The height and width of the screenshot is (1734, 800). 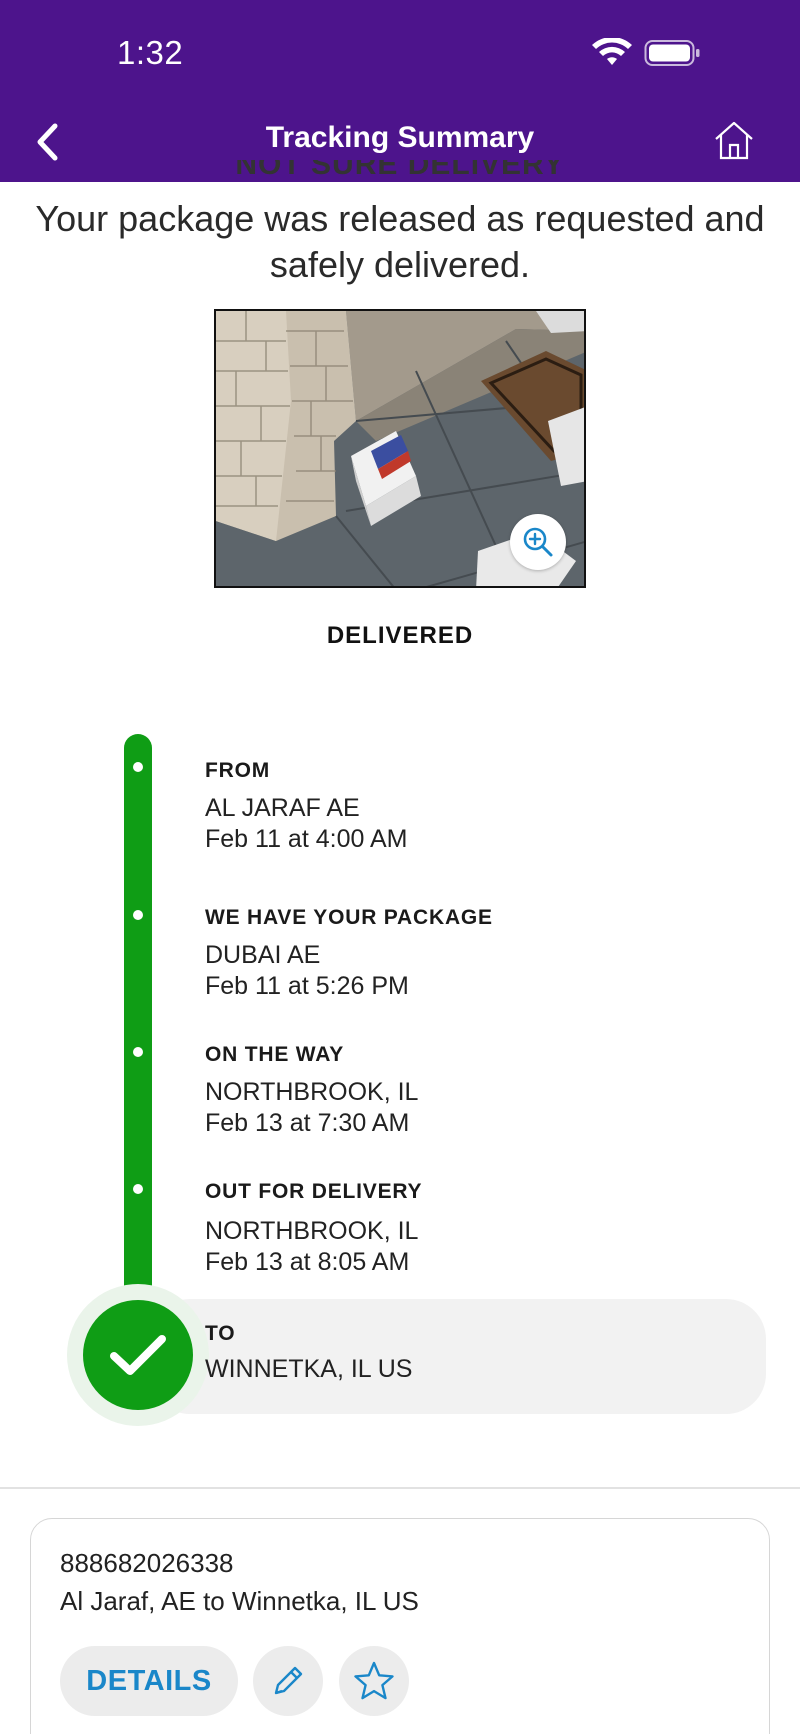 What do you see at coordinates (309, 1369) in the screenshot?
I see `step-location: WINNETKA, IL US` at bounding box center [309, 1369].